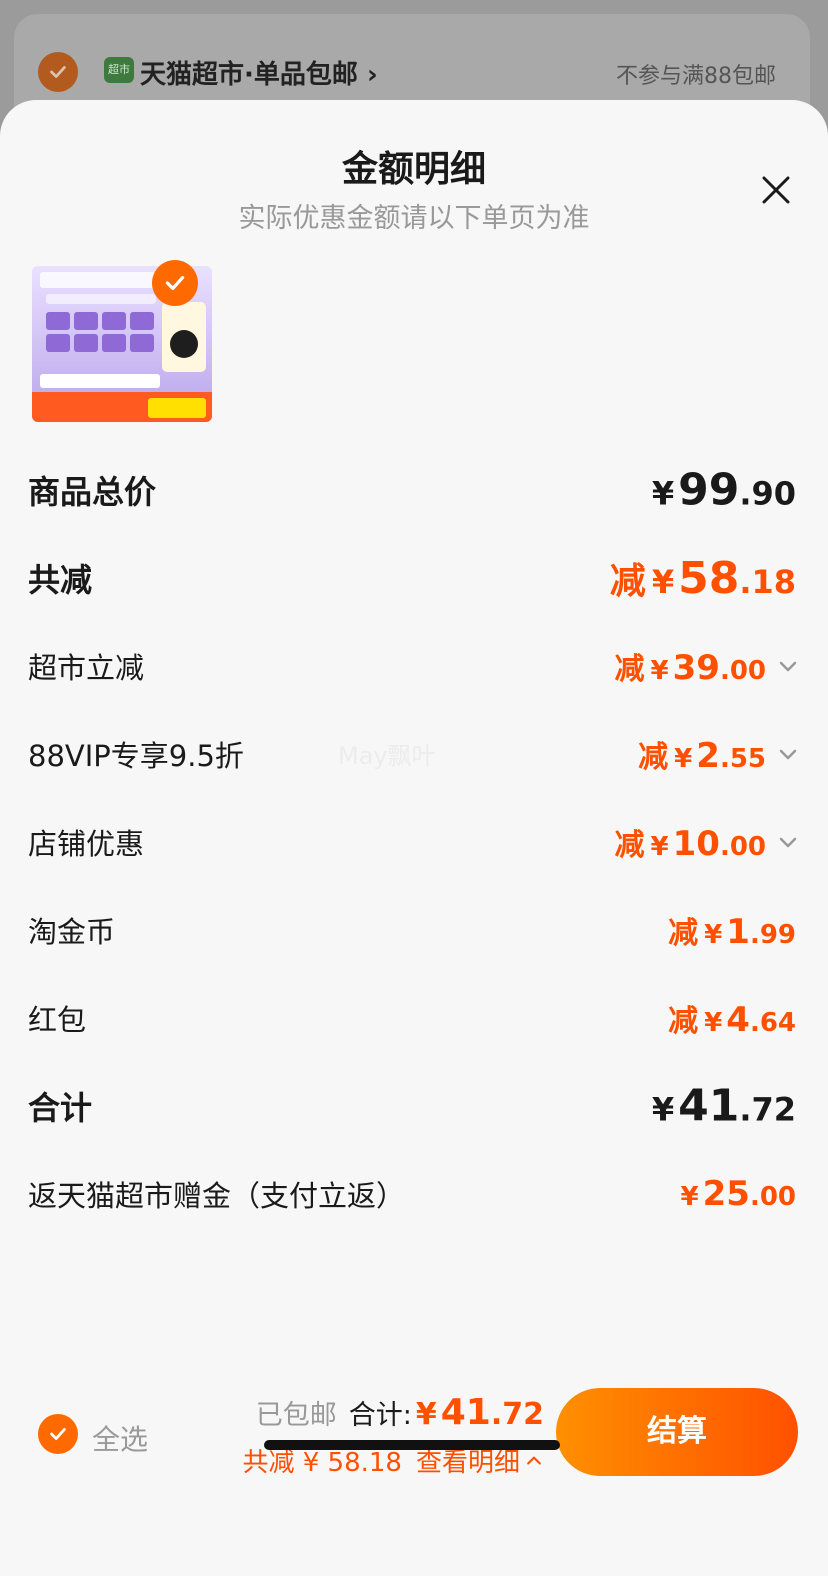 The height and width of the screenshot is (1576, 828). Describe the element at coordinates (120, 1438) in the screenshot. I see `select-all-label: 全选` at that location.